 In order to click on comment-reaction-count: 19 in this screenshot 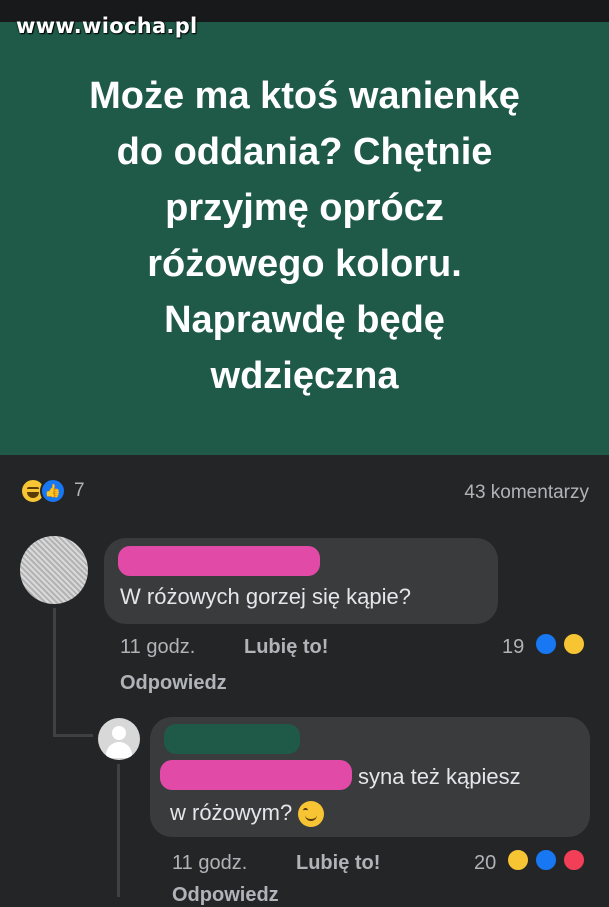, I will do `click(513, 647)`.